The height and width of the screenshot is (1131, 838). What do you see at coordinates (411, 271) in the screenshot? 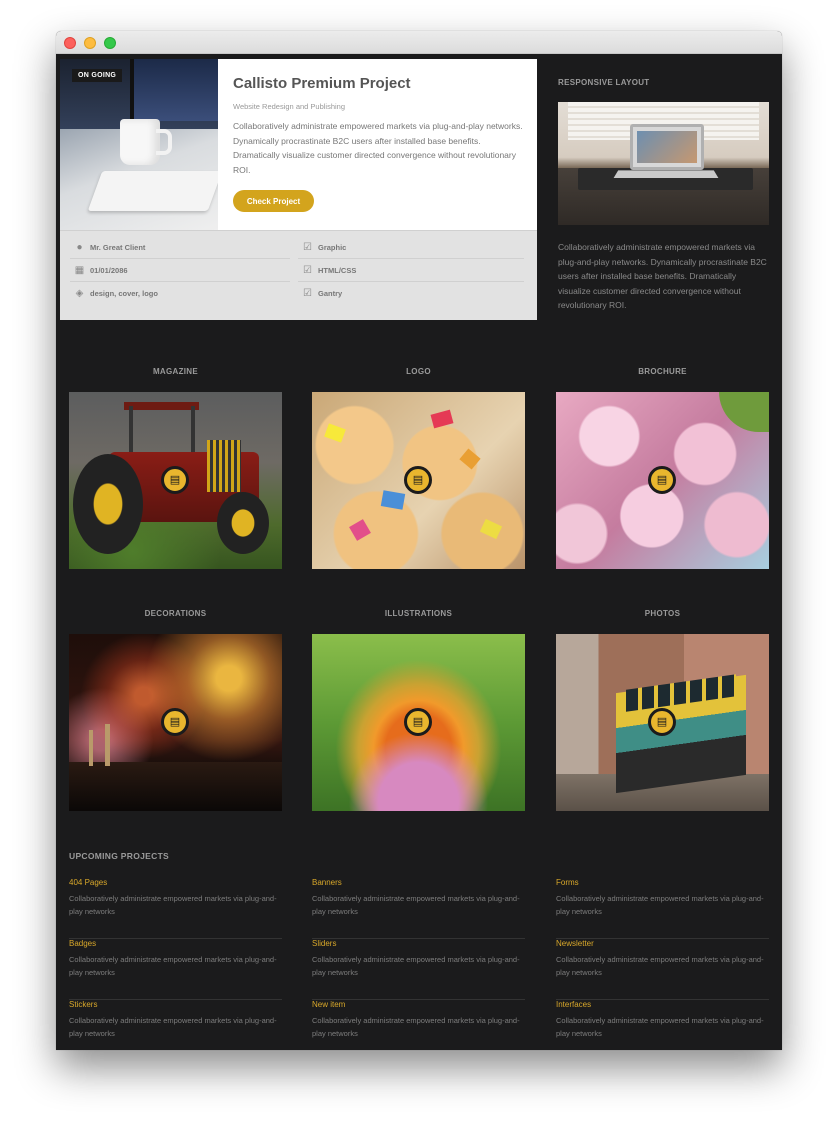
I see `meta-htmlcss: ☑ HTML/CSS` at bounding box center [411, 271].